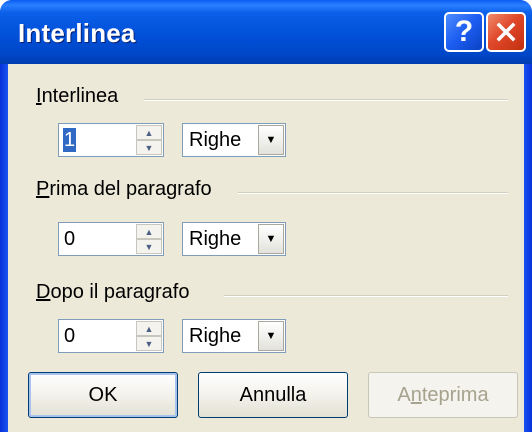 This screenshot has height=432, width=532. I want to click on before-paragraph-unit-value: Righe, so click(215, 239).